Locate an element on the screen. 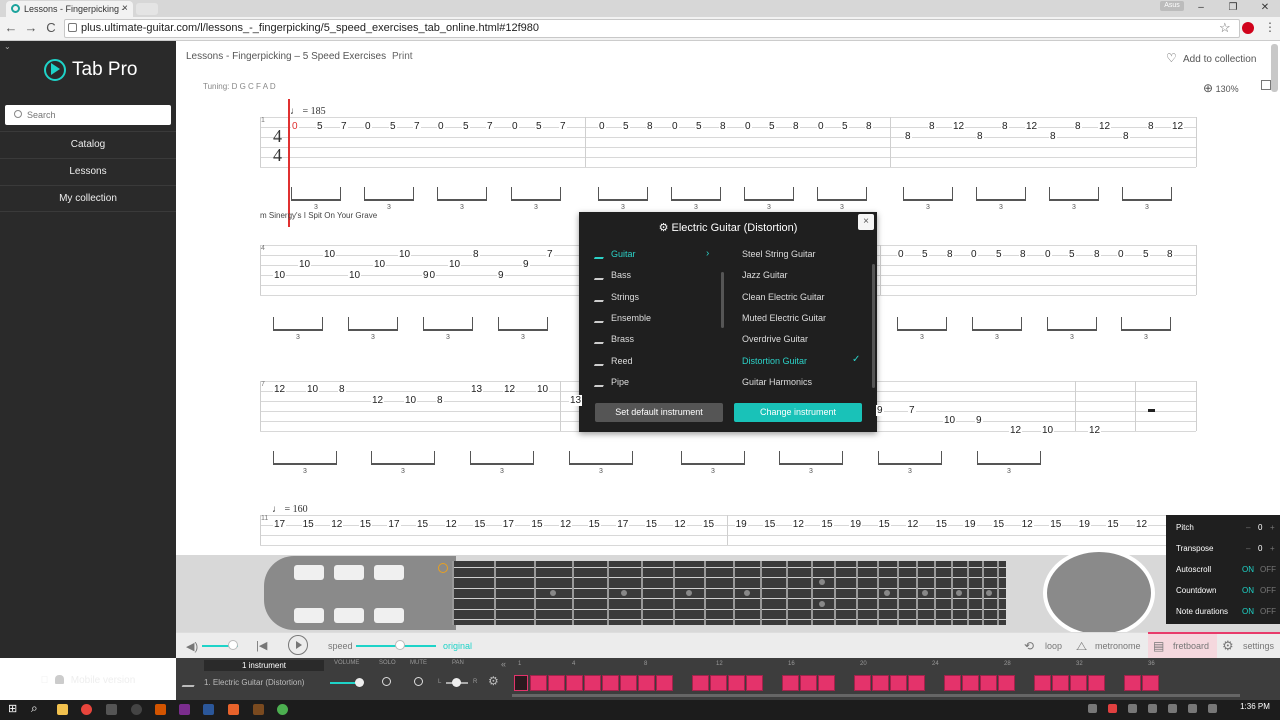  app-icon is located at coordinates (160, 709).